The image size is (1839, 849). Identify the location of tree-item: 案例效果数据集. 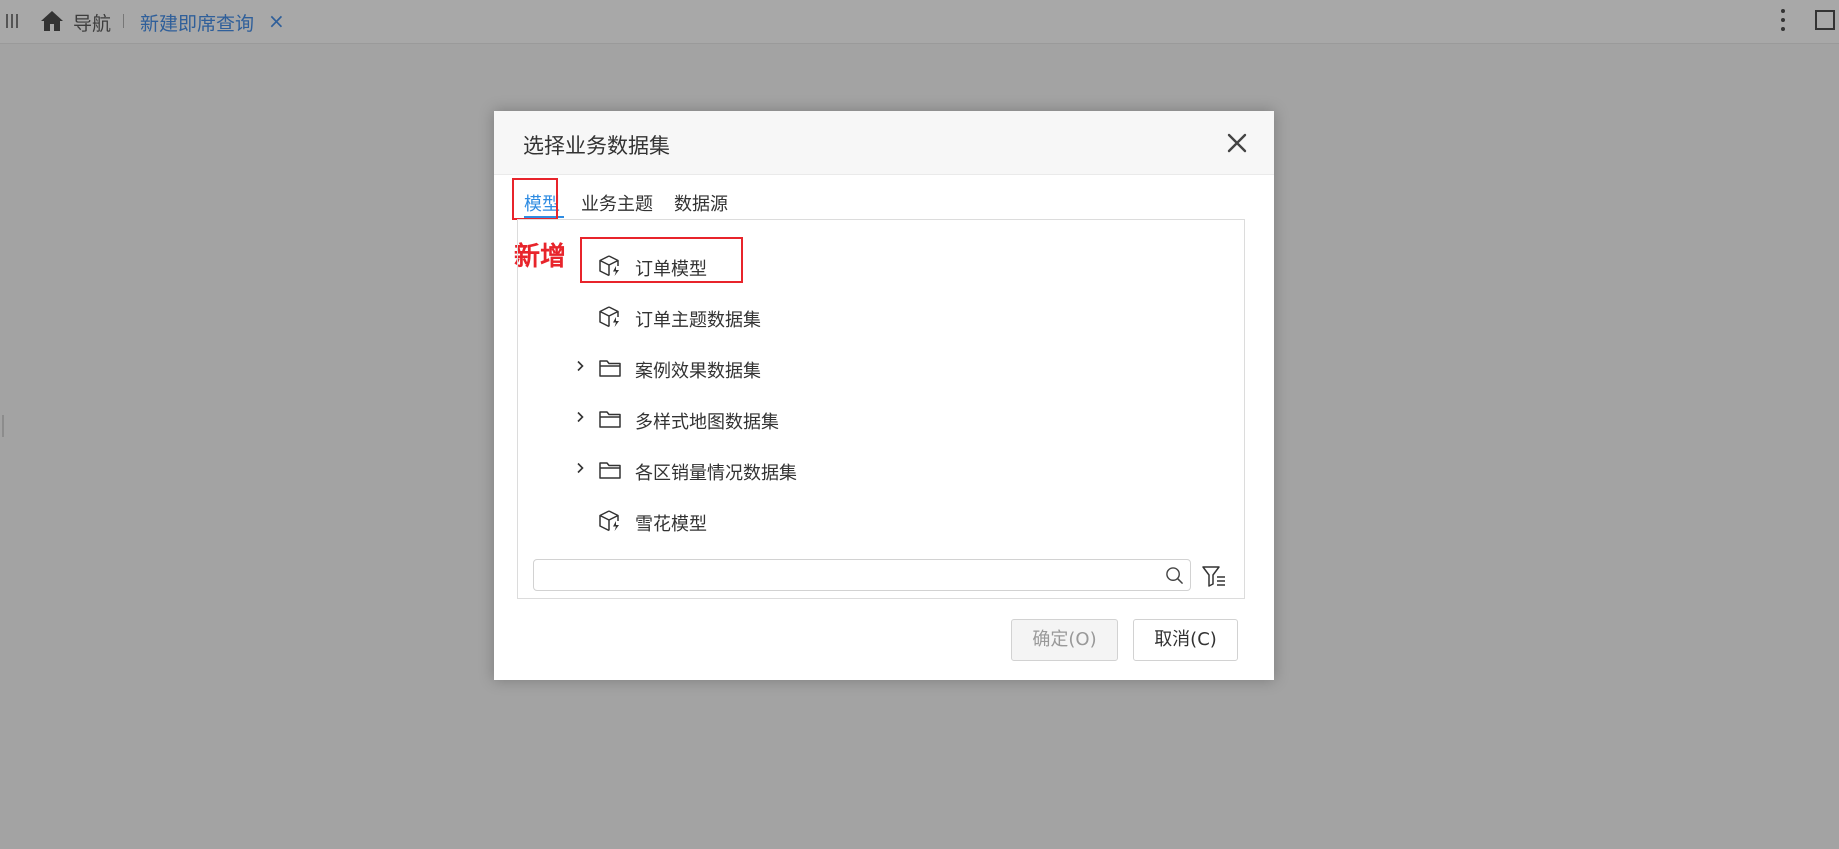
(868, 368).